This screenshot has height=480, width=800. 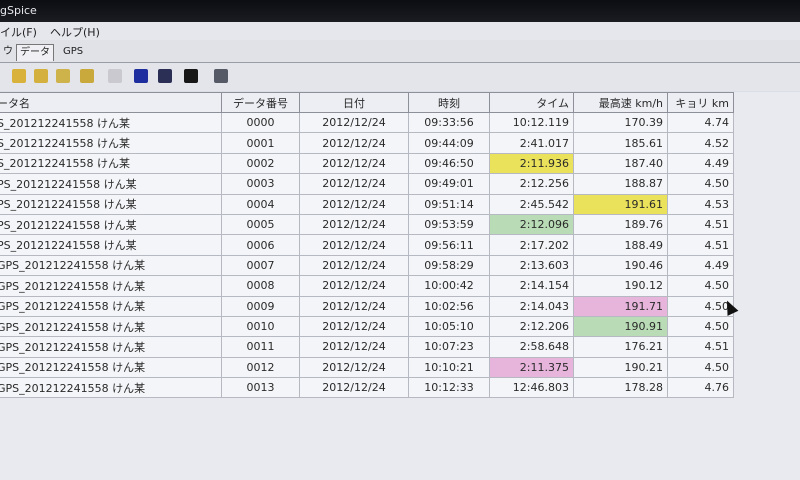 What do you see at coordinates (260, 184) in the screenshot?
I see `cell-data-number: 0003` at bounding box center [260, 184].